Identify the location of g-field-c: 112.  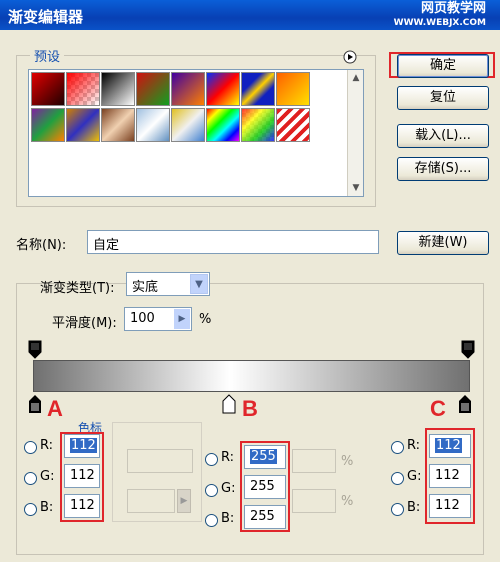
(450, 476).